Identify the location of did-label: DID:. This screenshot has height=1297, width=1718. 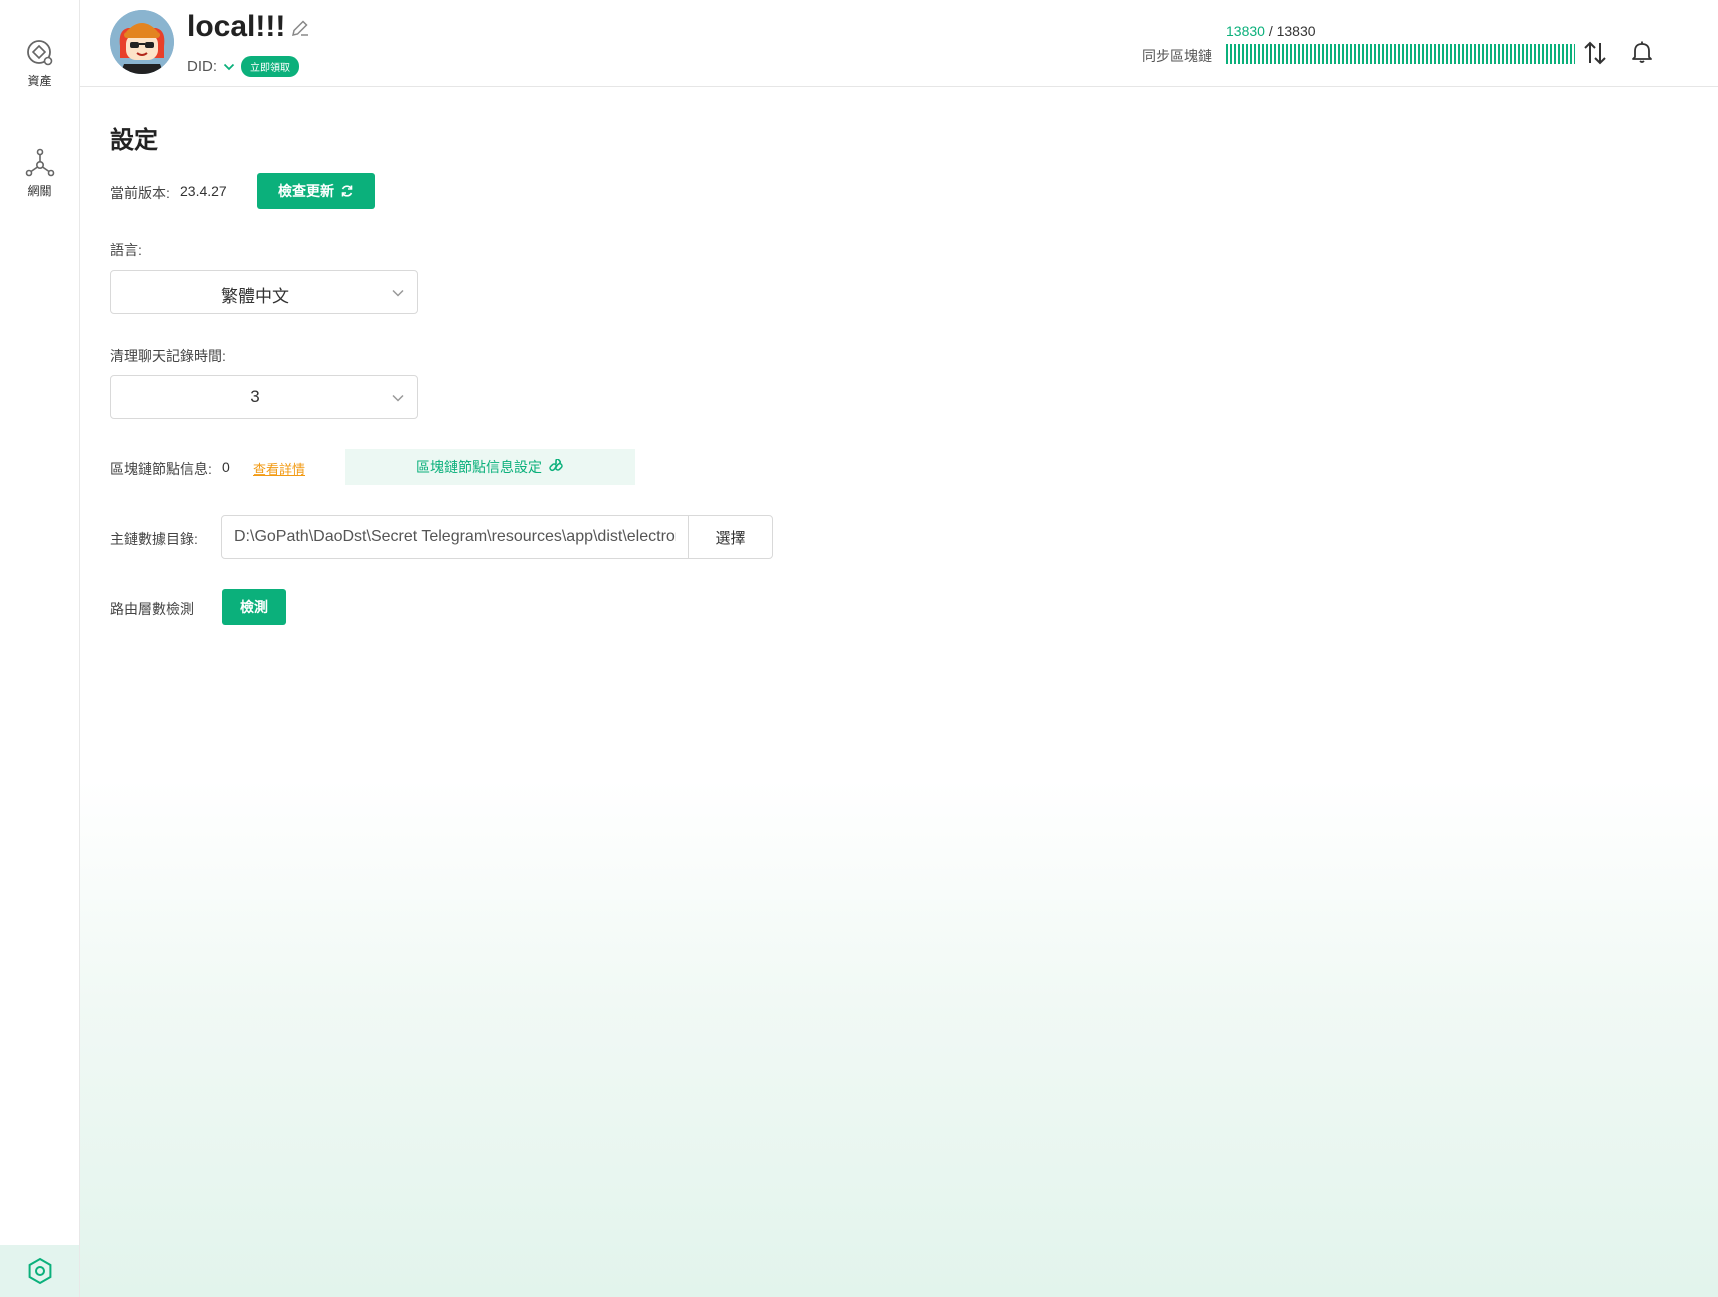
(202, 66).